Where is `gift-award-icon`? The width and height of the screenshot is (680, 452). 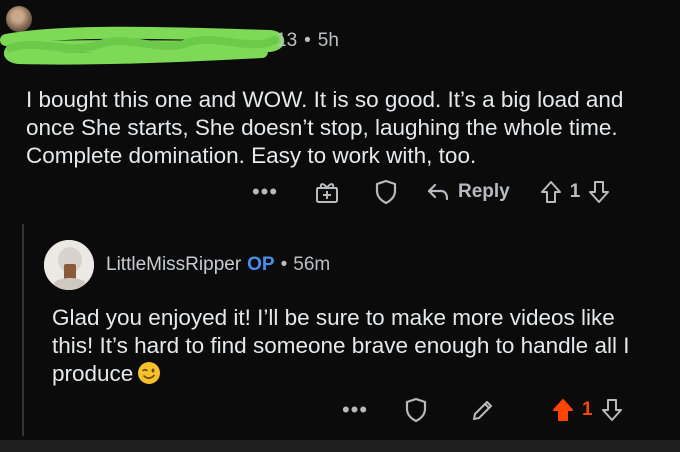
gift-award-icon is located at coordinates (327, 193).